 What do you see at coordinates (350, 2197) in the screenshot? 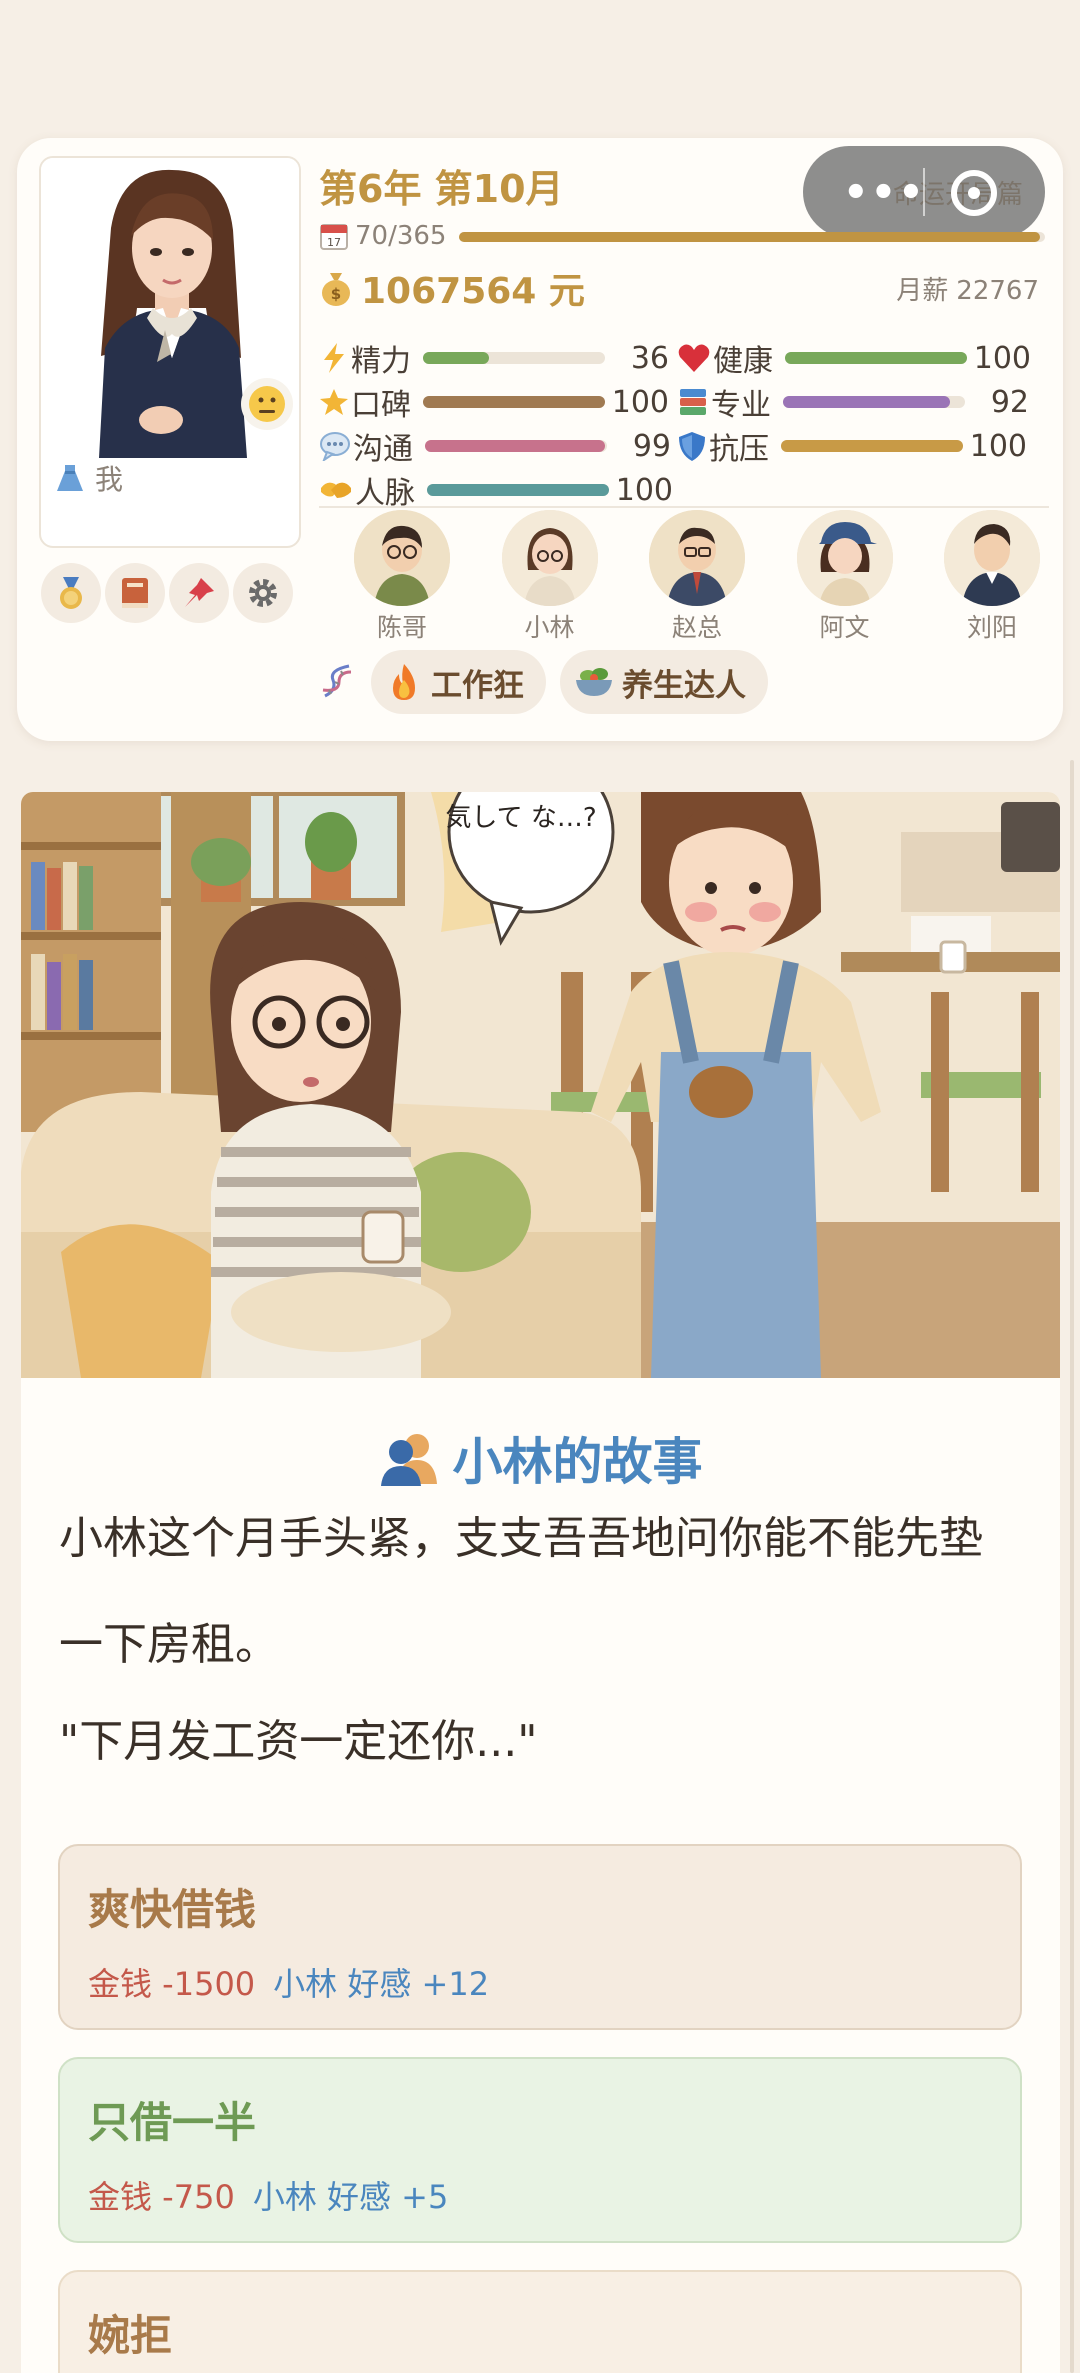
I see `relationship-effect: 小林 好感 +5` at bounding box center [350, 2197].